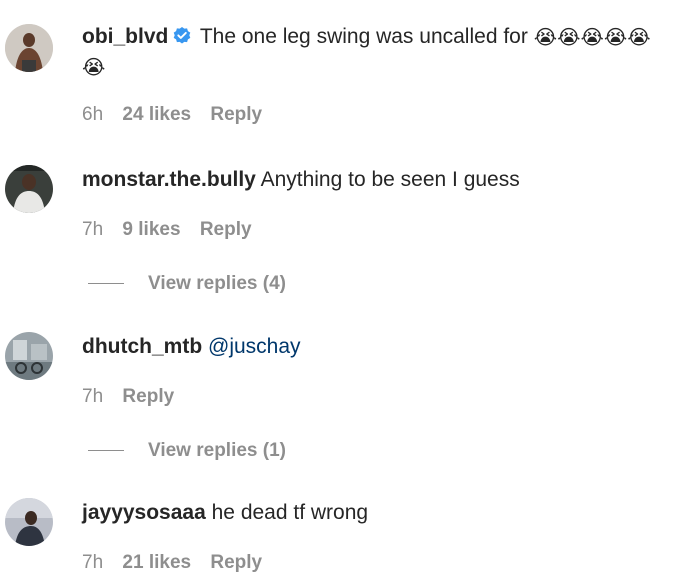 The image size is (700, 583). I want to click on view-replies-label: View replies (1), so click(217, 450).